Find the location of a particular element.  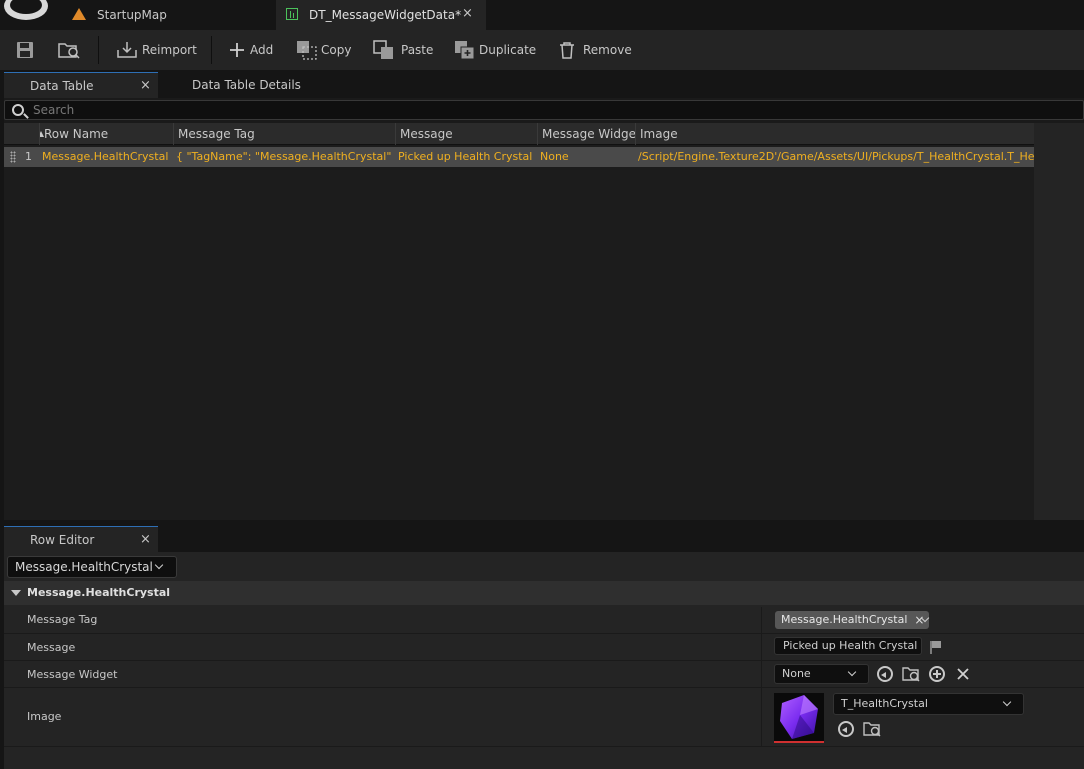

drag-handle-icon is located at coordinates (13, 157).